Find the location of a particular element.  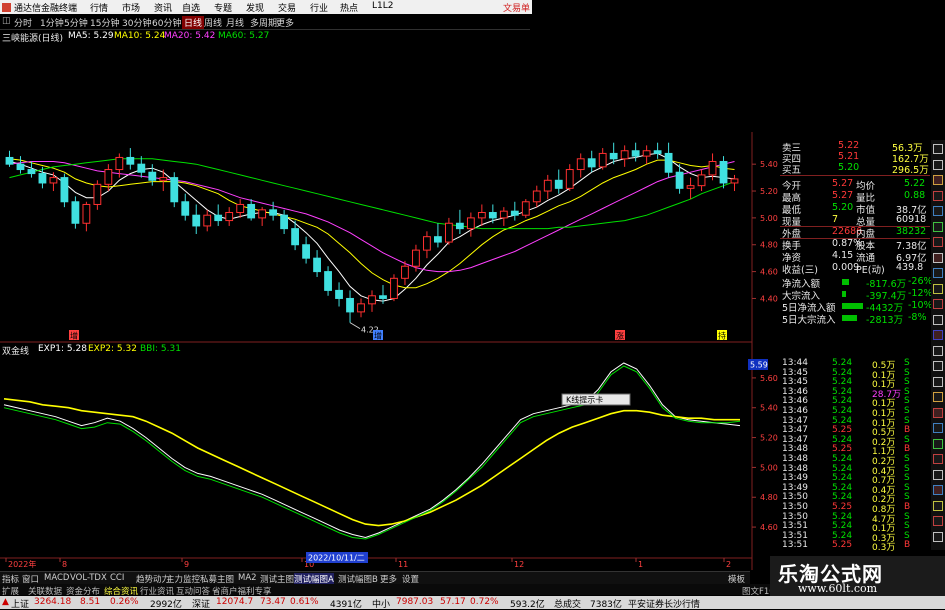

indicator-tab-8: MA2 is located at coordinates (247, 578).